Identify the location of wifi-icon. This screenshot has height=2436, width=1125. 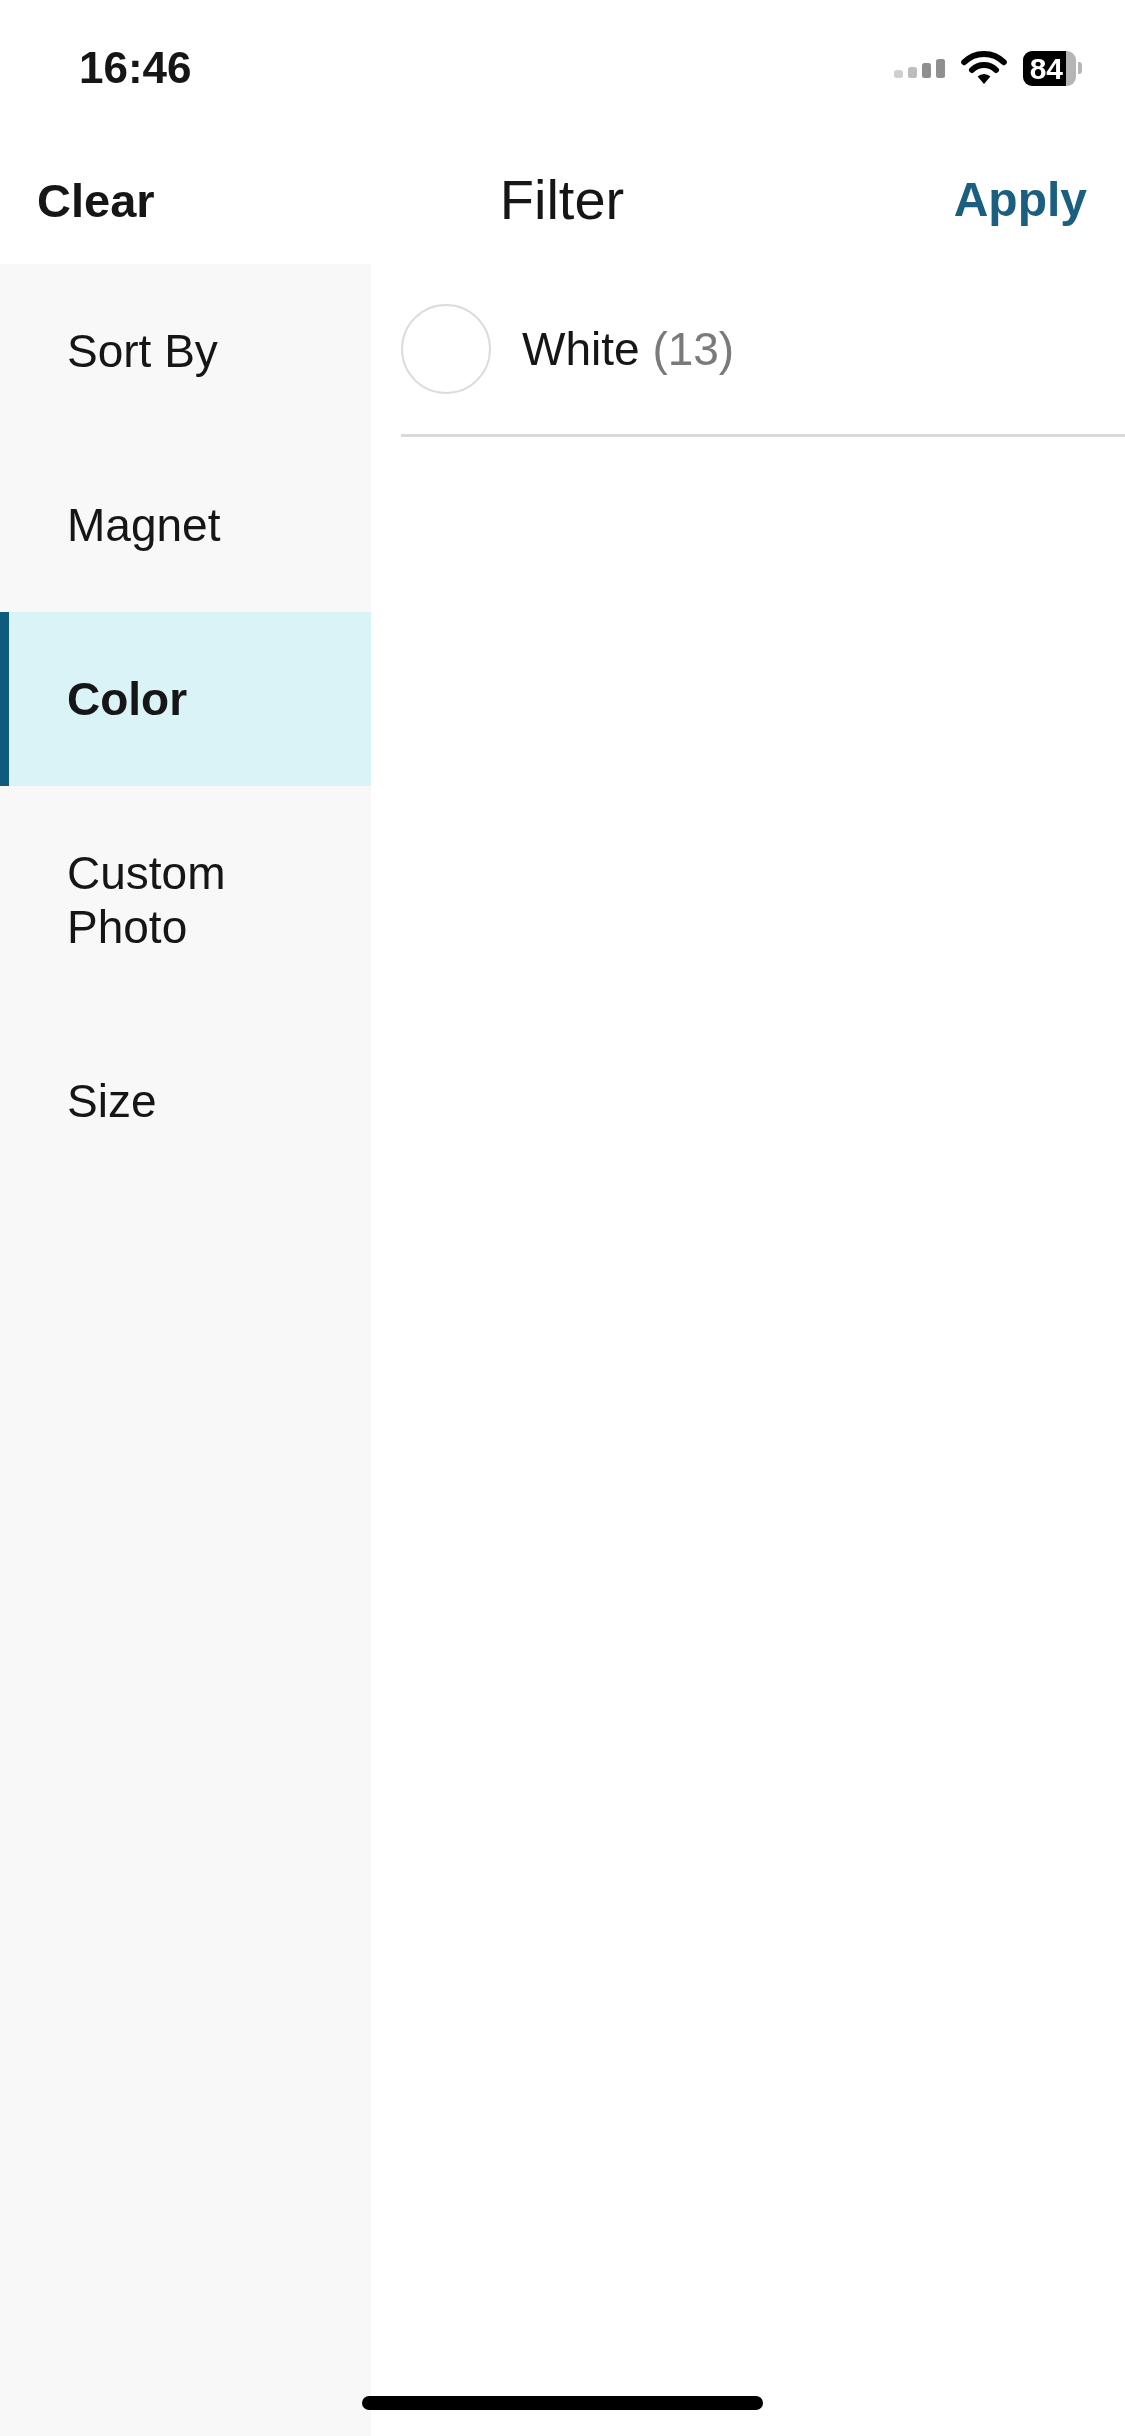
(983, 68).